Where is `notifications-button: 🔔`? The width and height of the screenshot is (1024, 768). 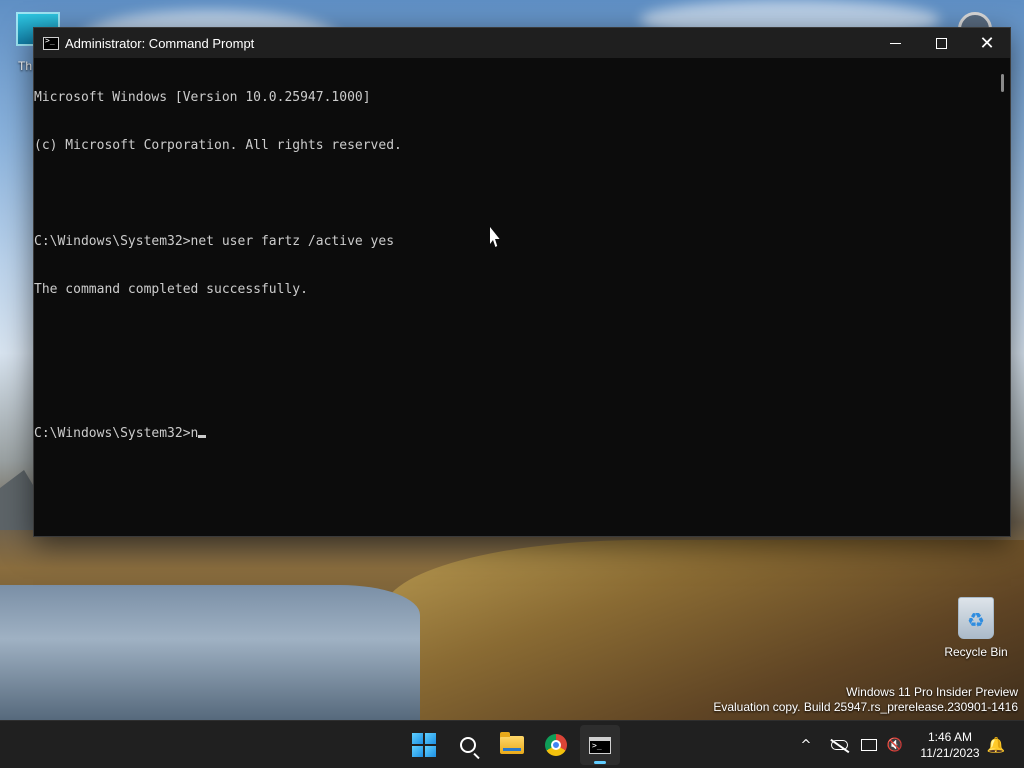
notifications-button: 🔔 is located at coordinates (996, 744).